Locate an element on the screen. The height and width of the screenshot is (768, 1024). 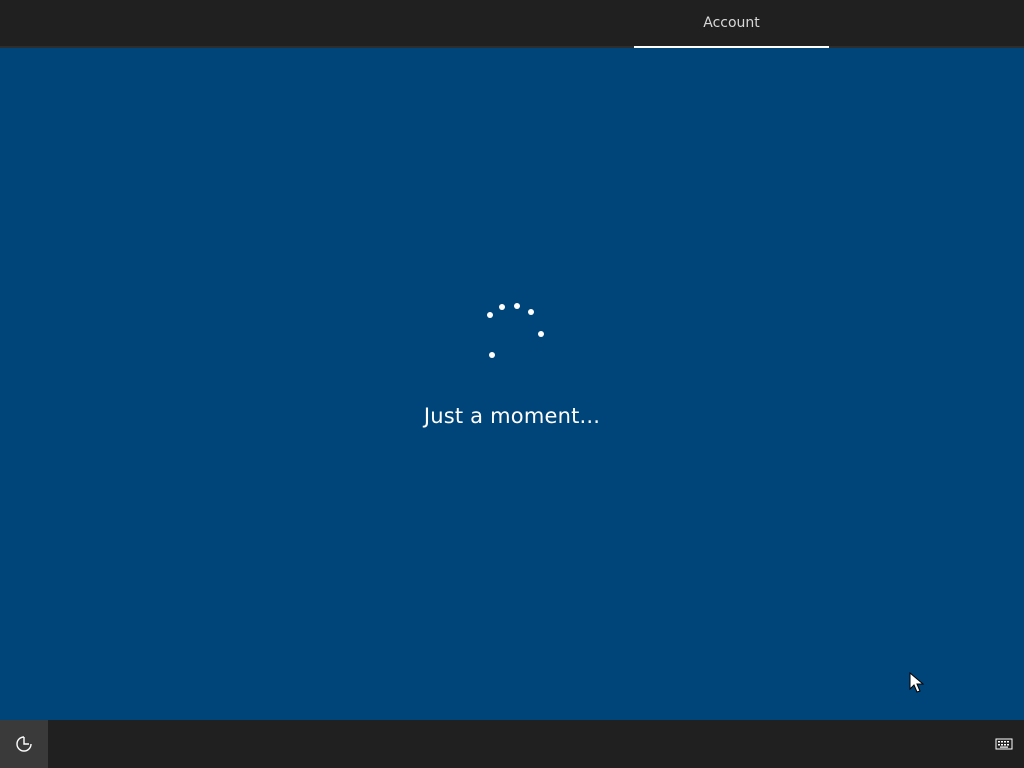
mouse-pointer-icon is located at coordinates (917, 682).